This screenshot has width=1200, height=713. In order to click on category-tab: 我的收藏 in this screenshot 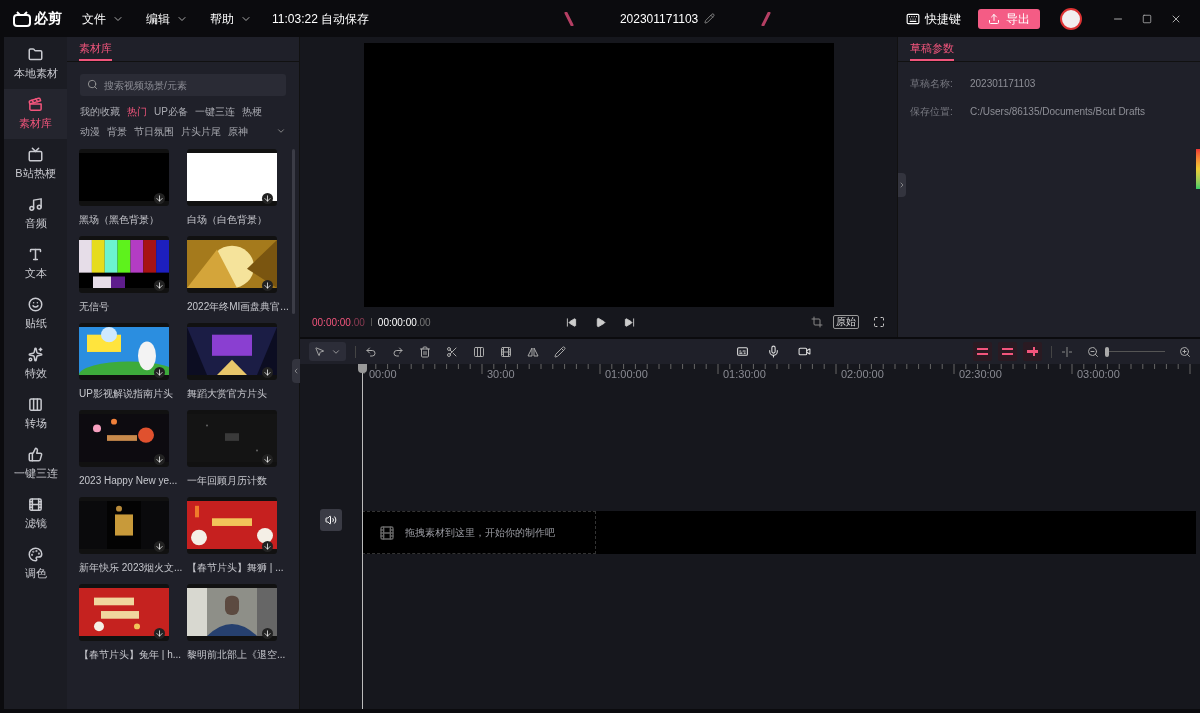, I will do `click(100, 111)`.